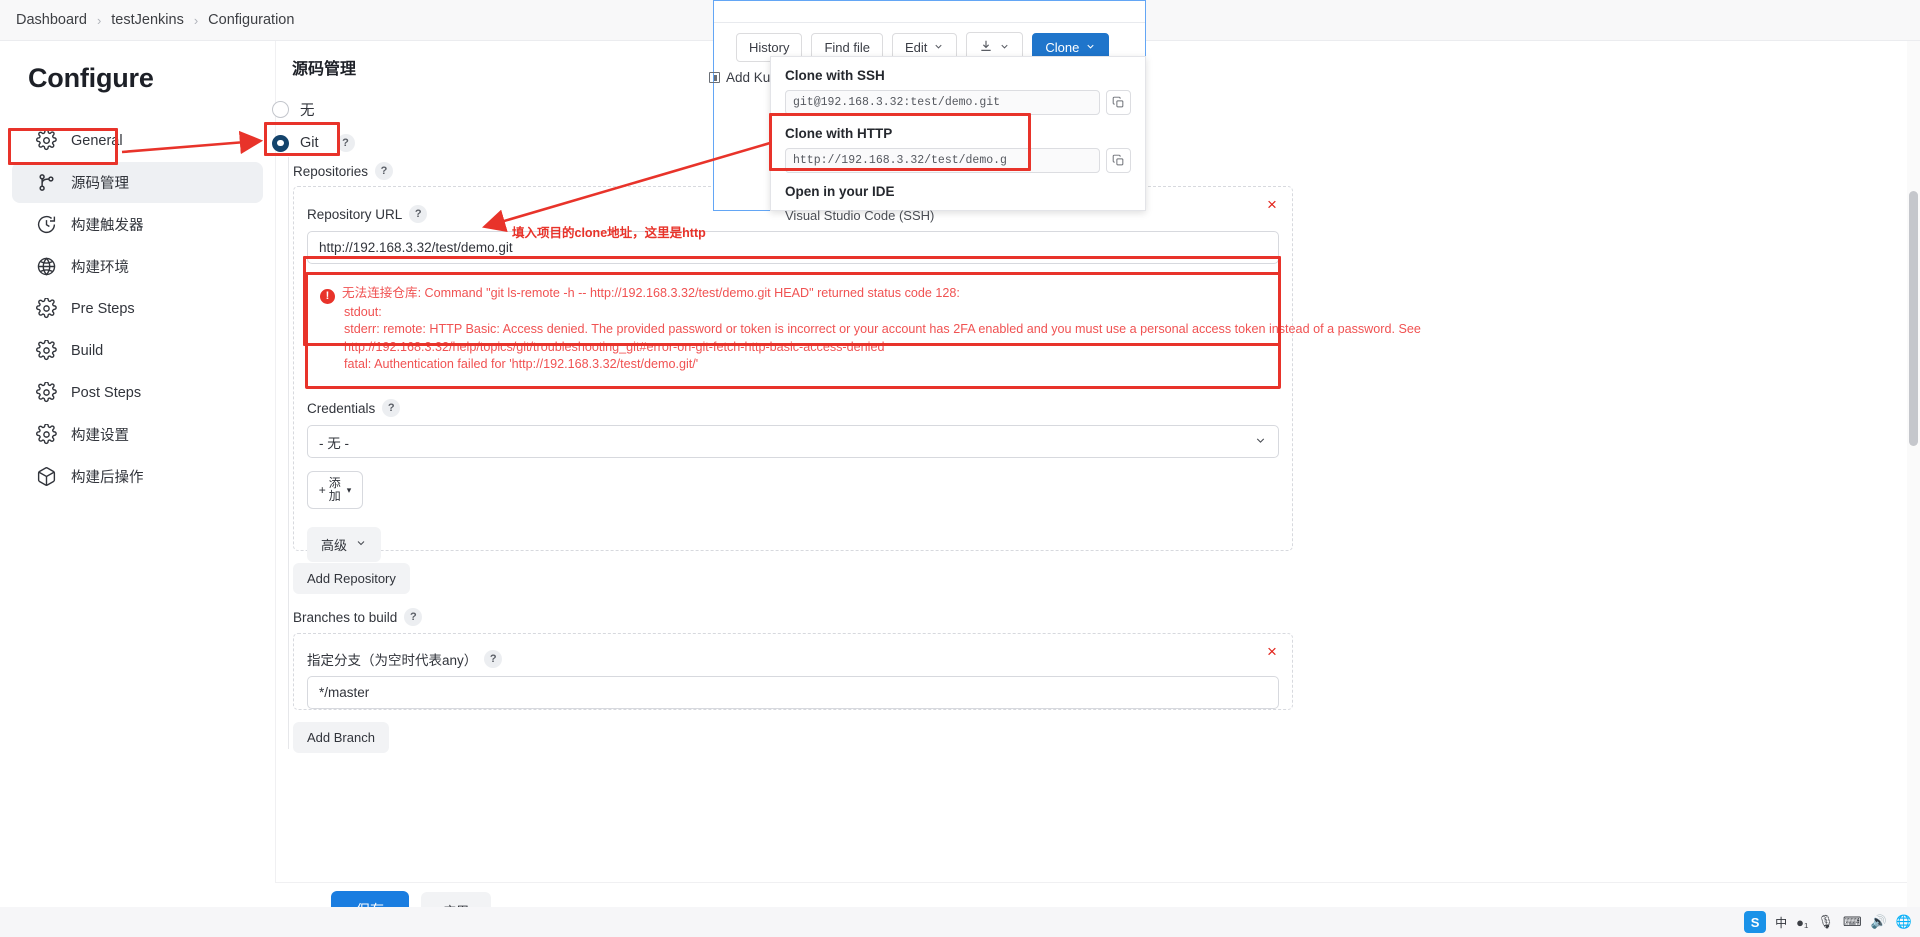  I want to click on add-branch-label: Add Branch, so click(341, 737).